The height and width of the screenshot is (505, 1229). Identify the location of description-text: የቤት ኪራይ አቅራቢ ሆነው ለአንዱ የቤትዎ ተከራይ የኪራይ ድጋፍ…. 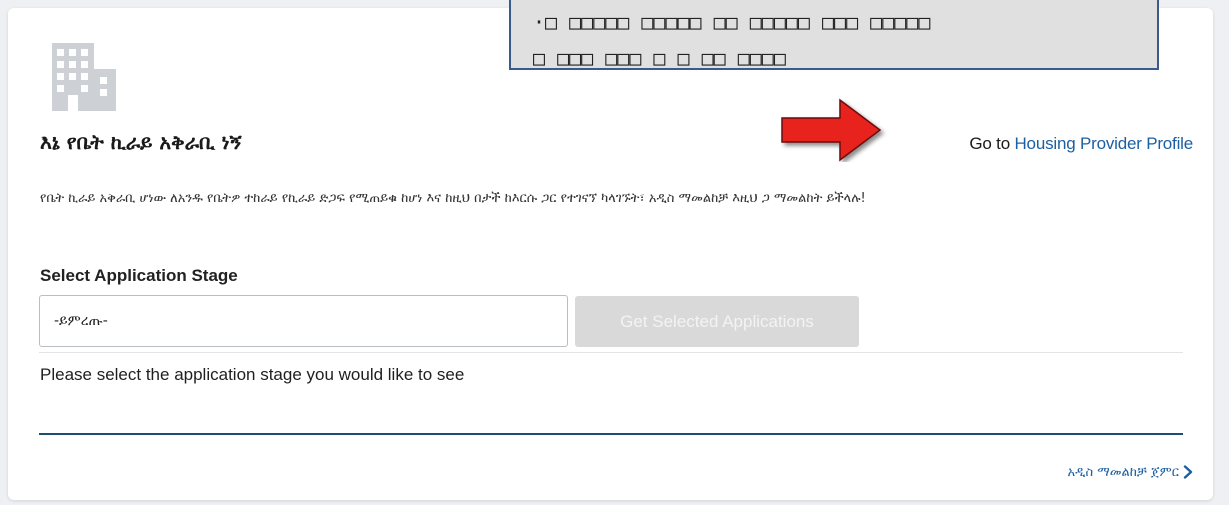
(453, 198).